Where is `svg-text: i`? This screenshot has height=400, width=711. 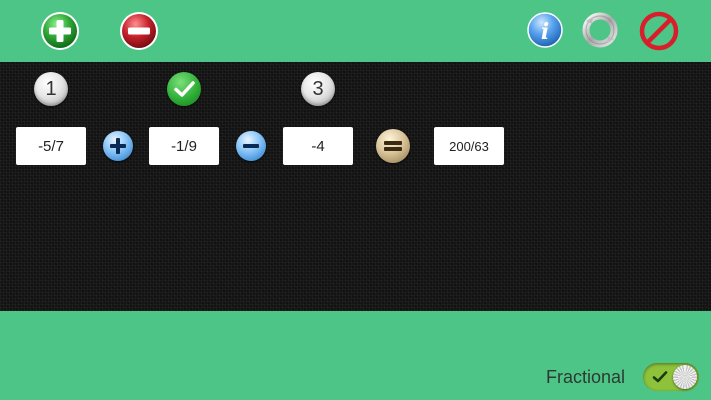
svg-text: i is located at coordinates (545, 32).